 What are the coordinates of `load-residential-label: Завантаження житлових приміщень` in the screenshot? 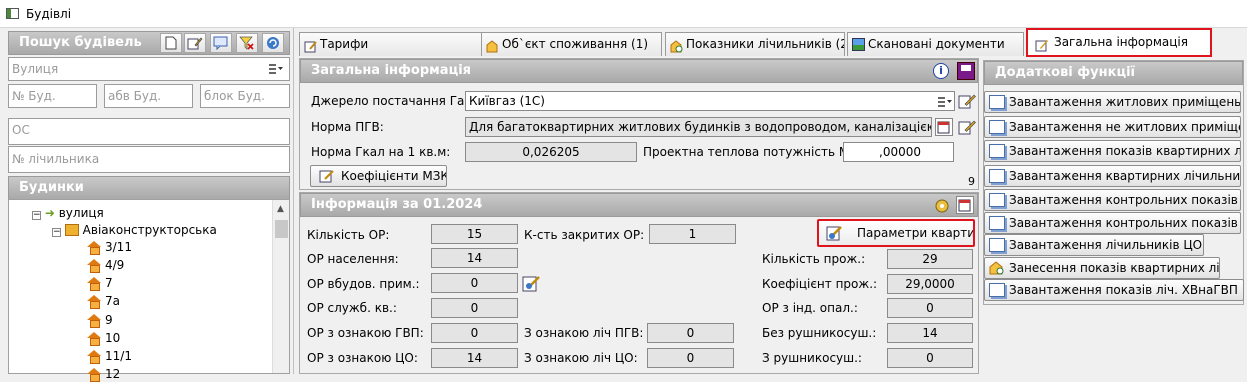 It's located at (1125, 102).